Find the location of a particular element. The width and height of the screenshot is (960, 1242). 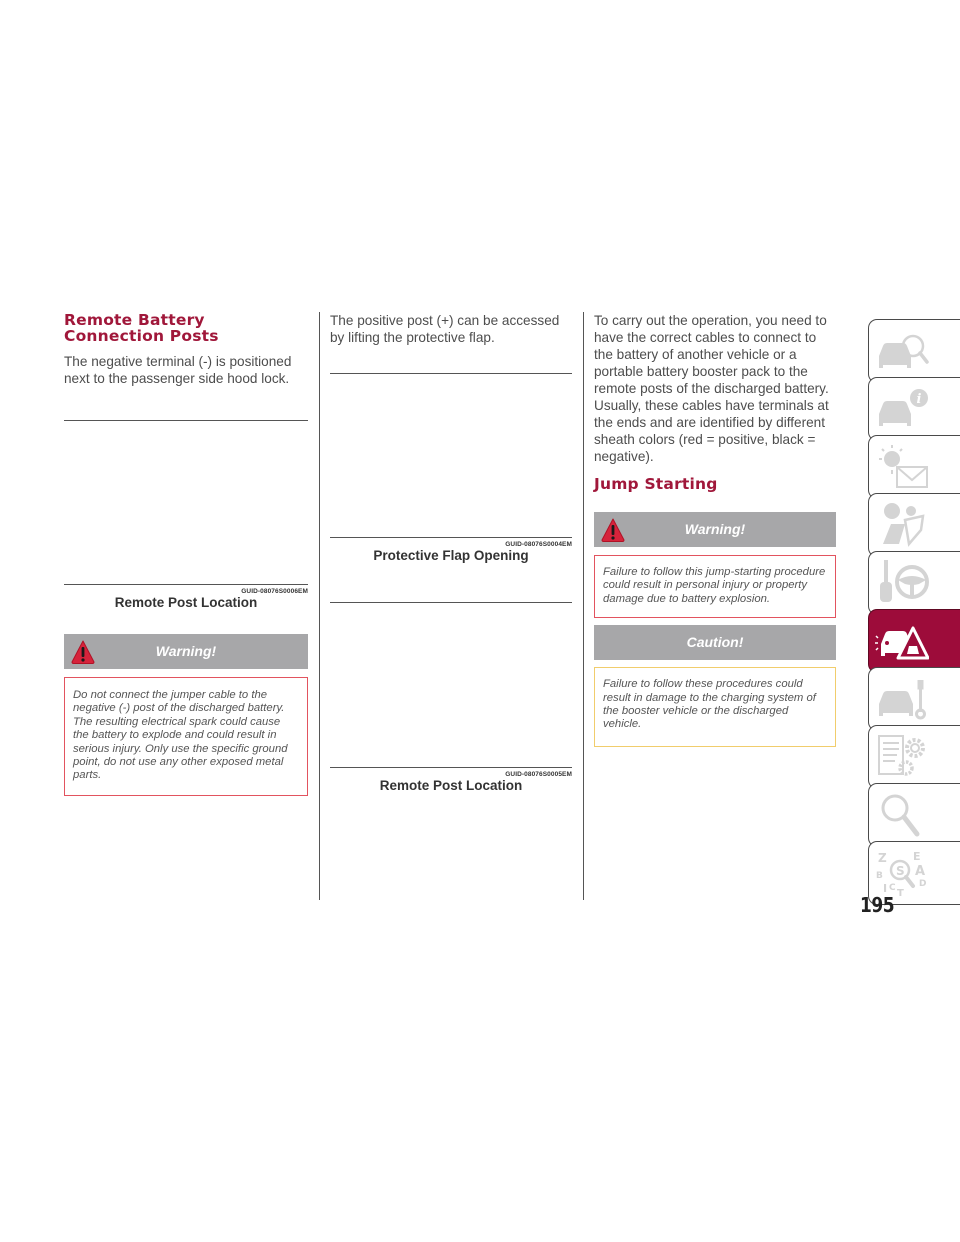

svg-text: B is located at coordinates (879, 876).